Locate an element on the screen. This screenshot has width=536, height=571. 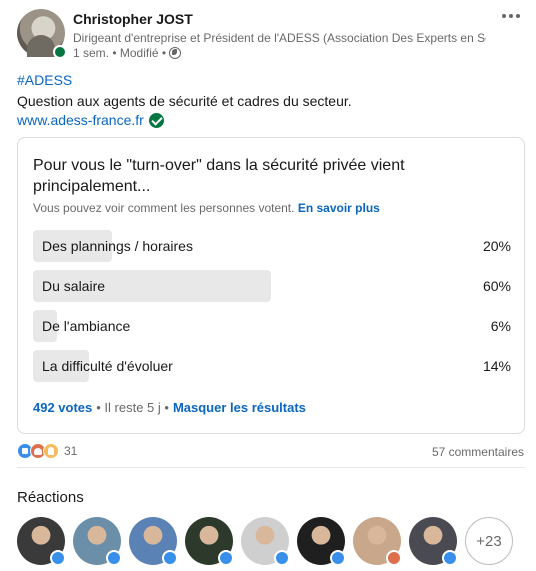
more-options-icon is located at coordinates (512, 17).